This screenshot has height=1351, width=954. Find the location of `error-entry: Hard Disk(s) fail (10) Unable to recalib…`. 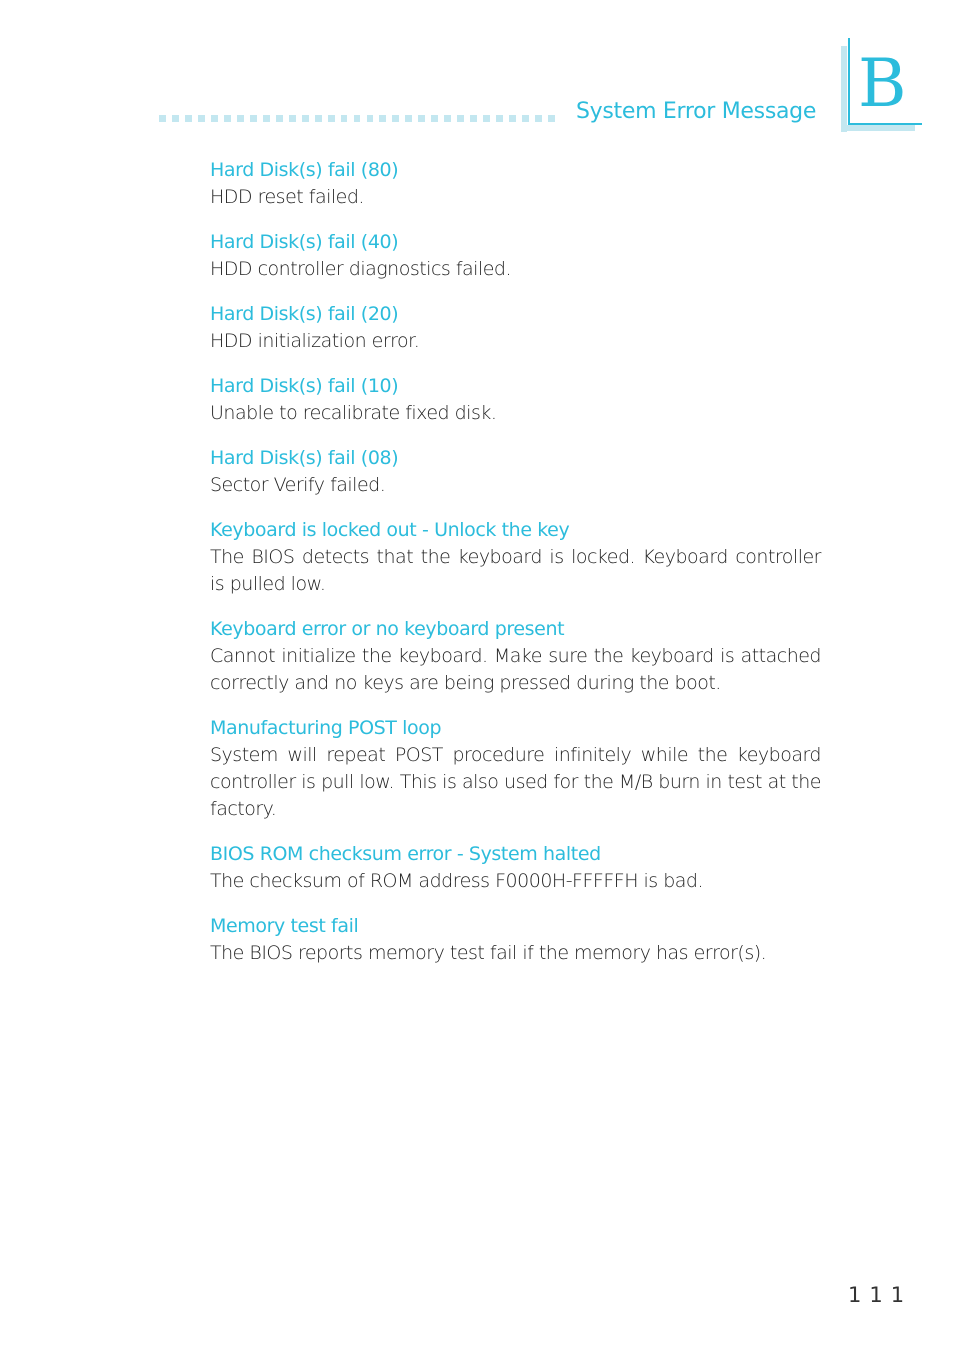

error-entry: Hard Disk(s) fail (10) Unable to recalib… is located at coordinates (515, 400).